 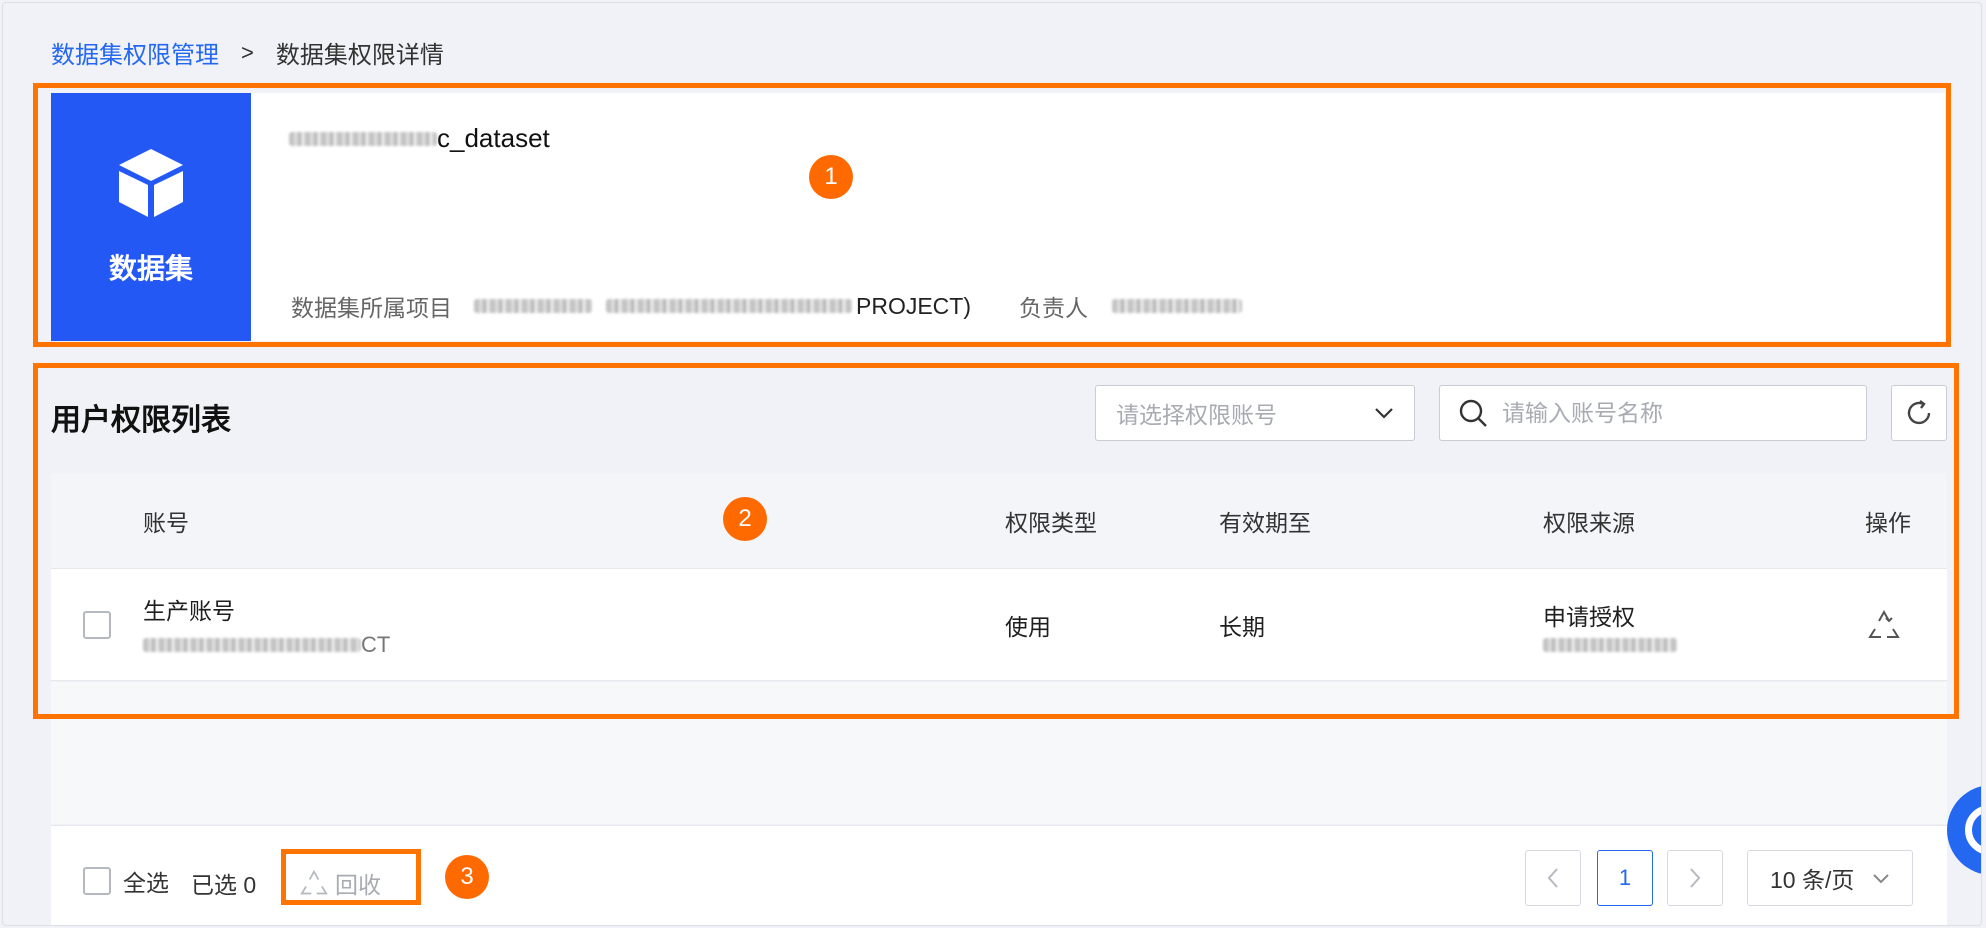 What do you see at coordinates (146, 883) in the screenshot?
I see `select-all-label: 全选` at bounding box center [146, 883].